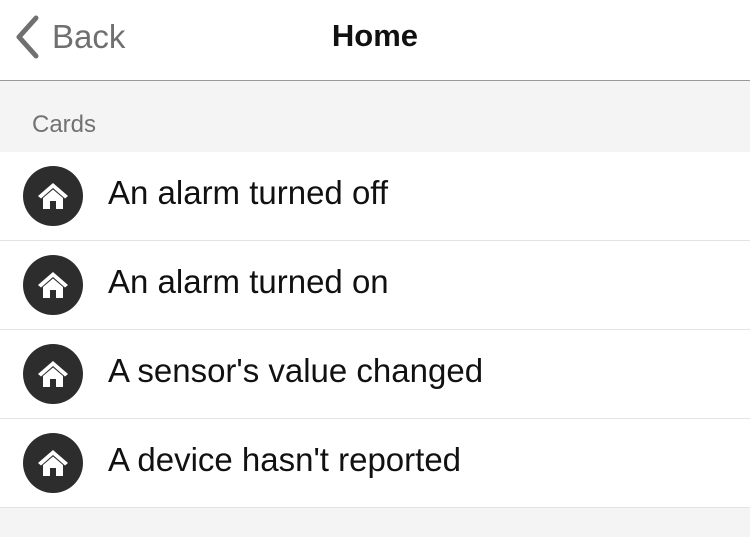 The width and height of the screenshot is (750, 537). I want to click on list-item-label: A device hasn't reported, so click(285, 459).